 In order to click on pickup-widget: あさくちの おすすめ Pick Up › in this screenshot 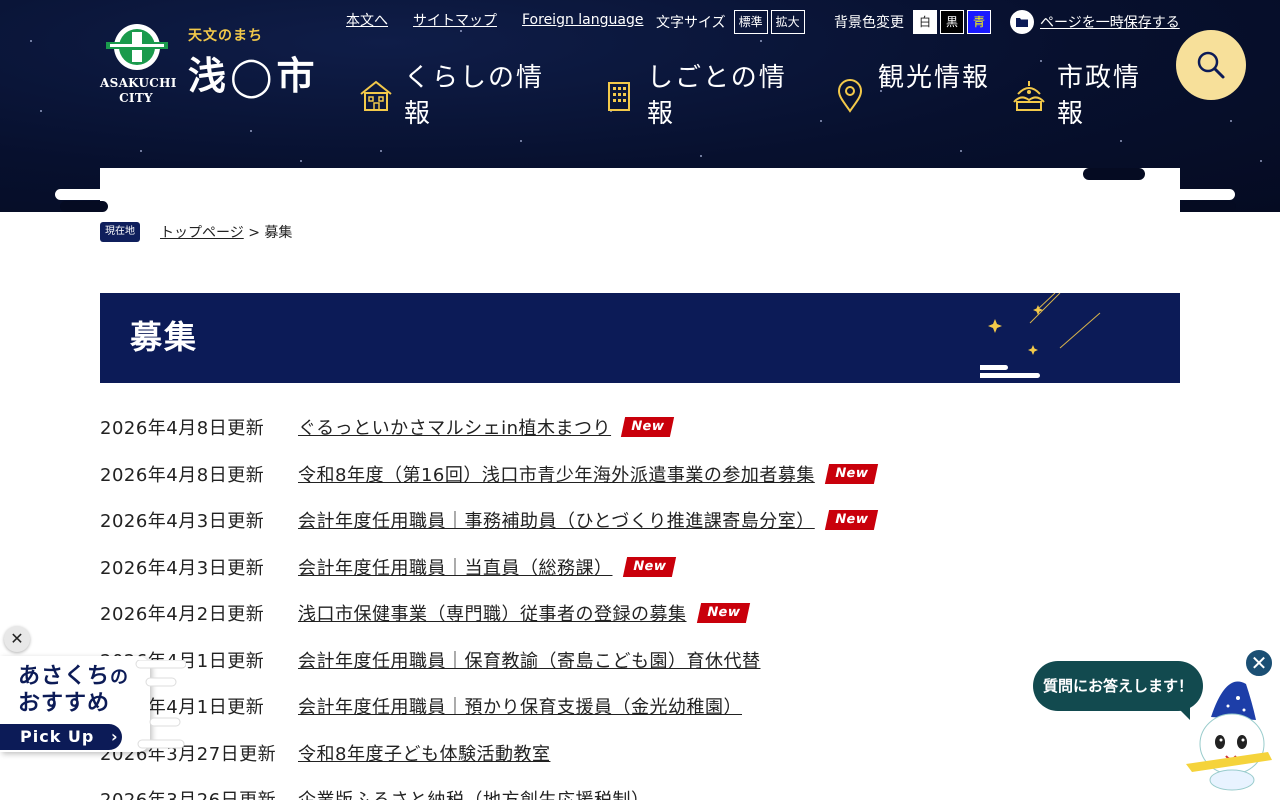, I will do `click(93, 704)`.